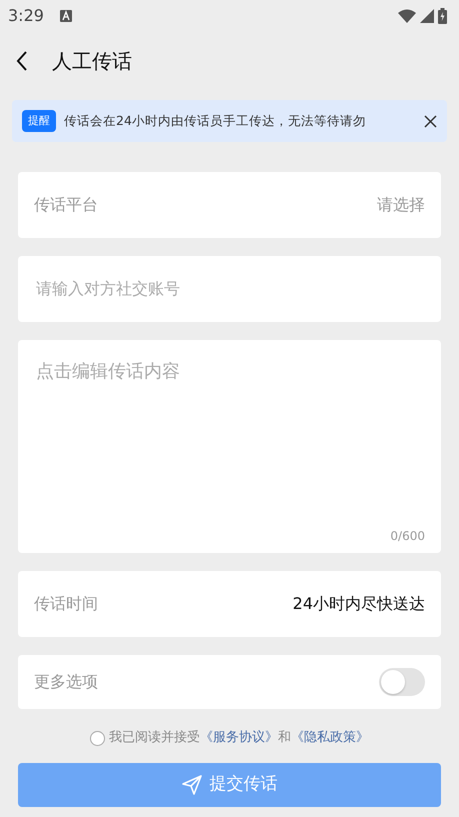 This screenshot has width=459, height=817. What do you see at coordinates (229, 604) in the screenshot?
I see `time-row: 传话时间 24小时内尽快送达` at bounding box center [229, 604].